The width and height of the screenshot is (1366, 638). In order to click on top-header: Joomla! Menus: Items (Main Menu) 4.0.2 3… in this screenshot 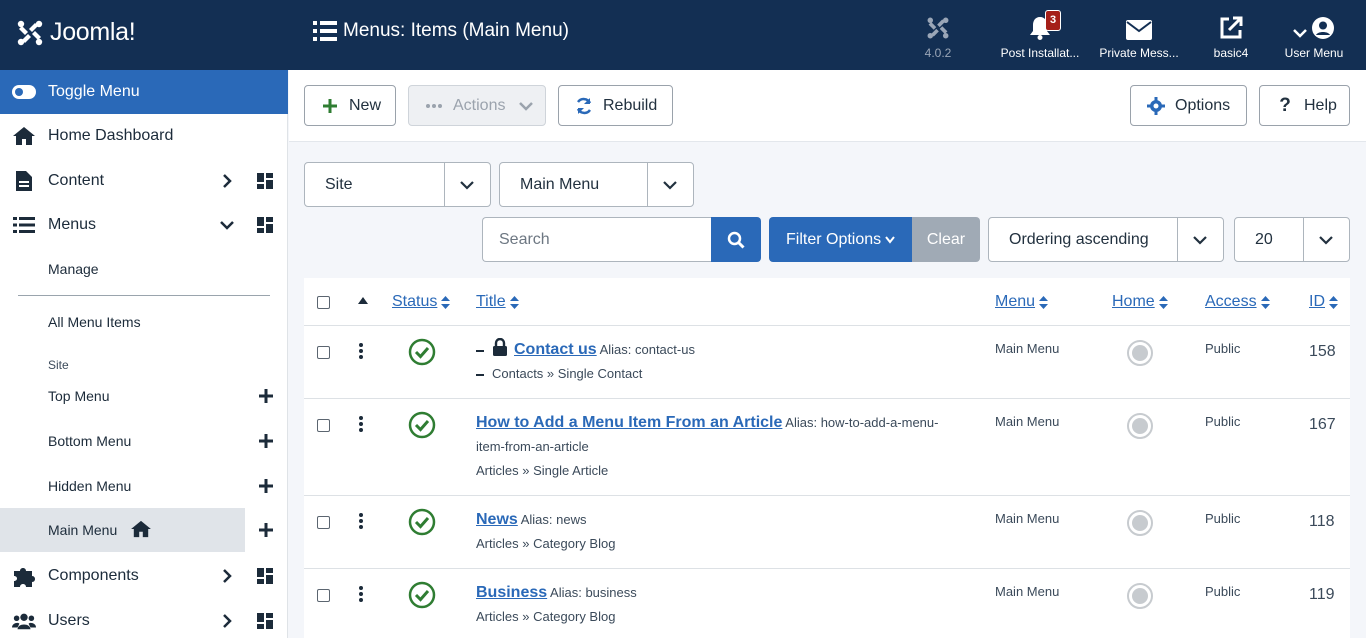, I will do `click(683, 35)`.